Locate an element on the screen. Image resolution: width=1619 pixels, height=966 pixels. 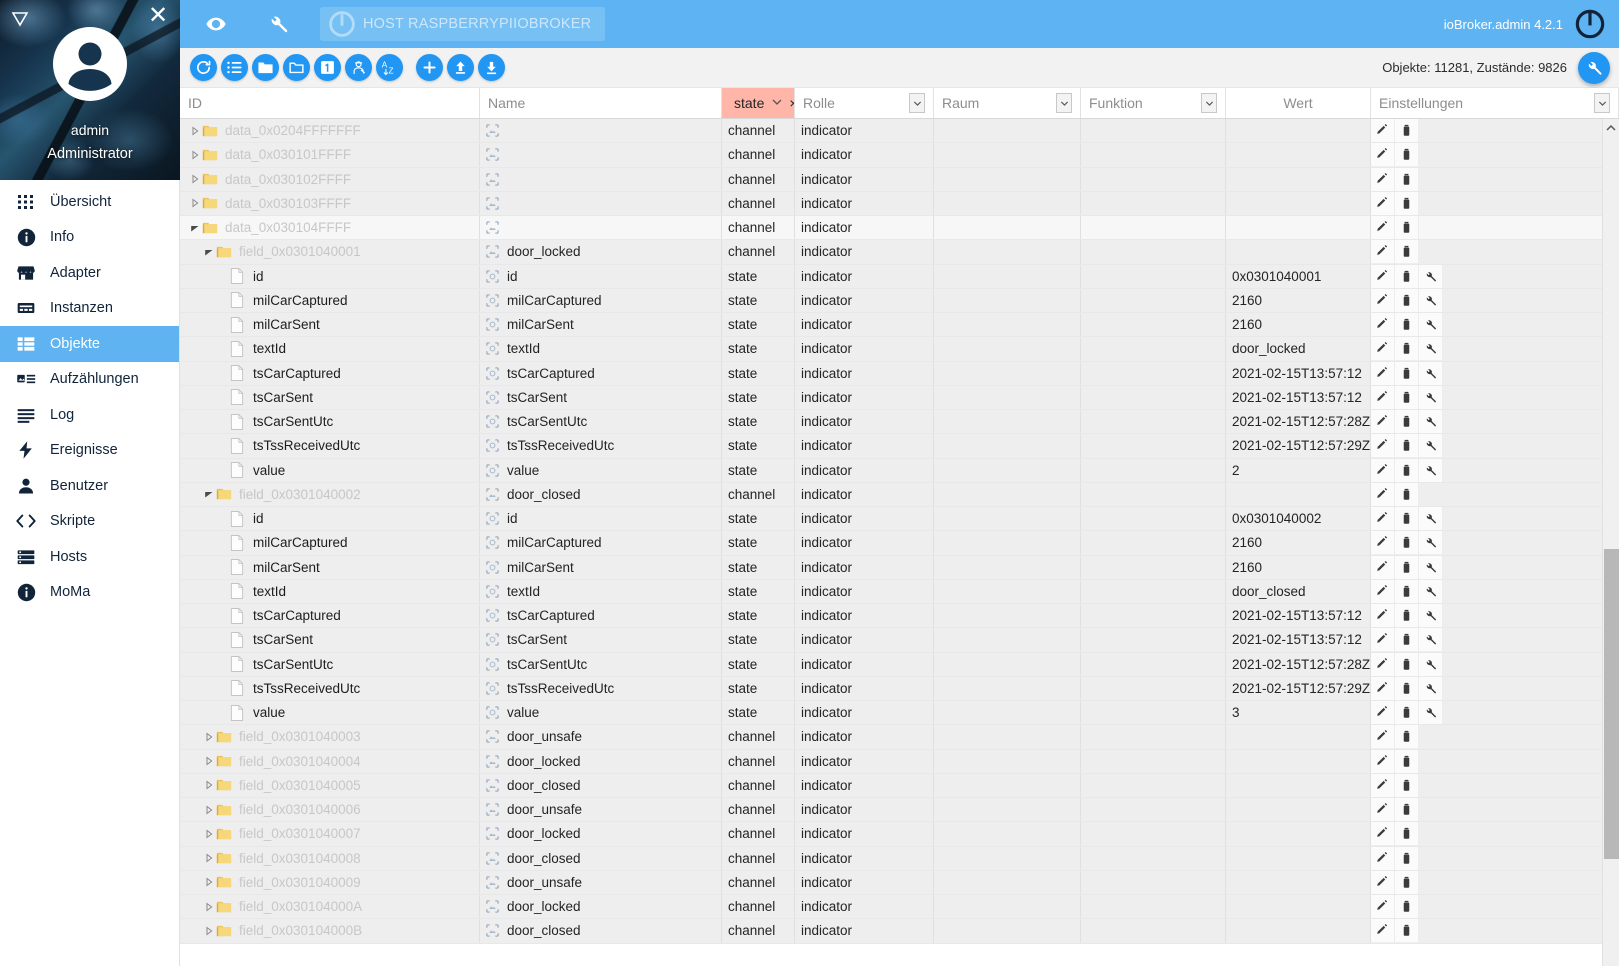
collapse-folder-button is located at coordinates (265, 67).